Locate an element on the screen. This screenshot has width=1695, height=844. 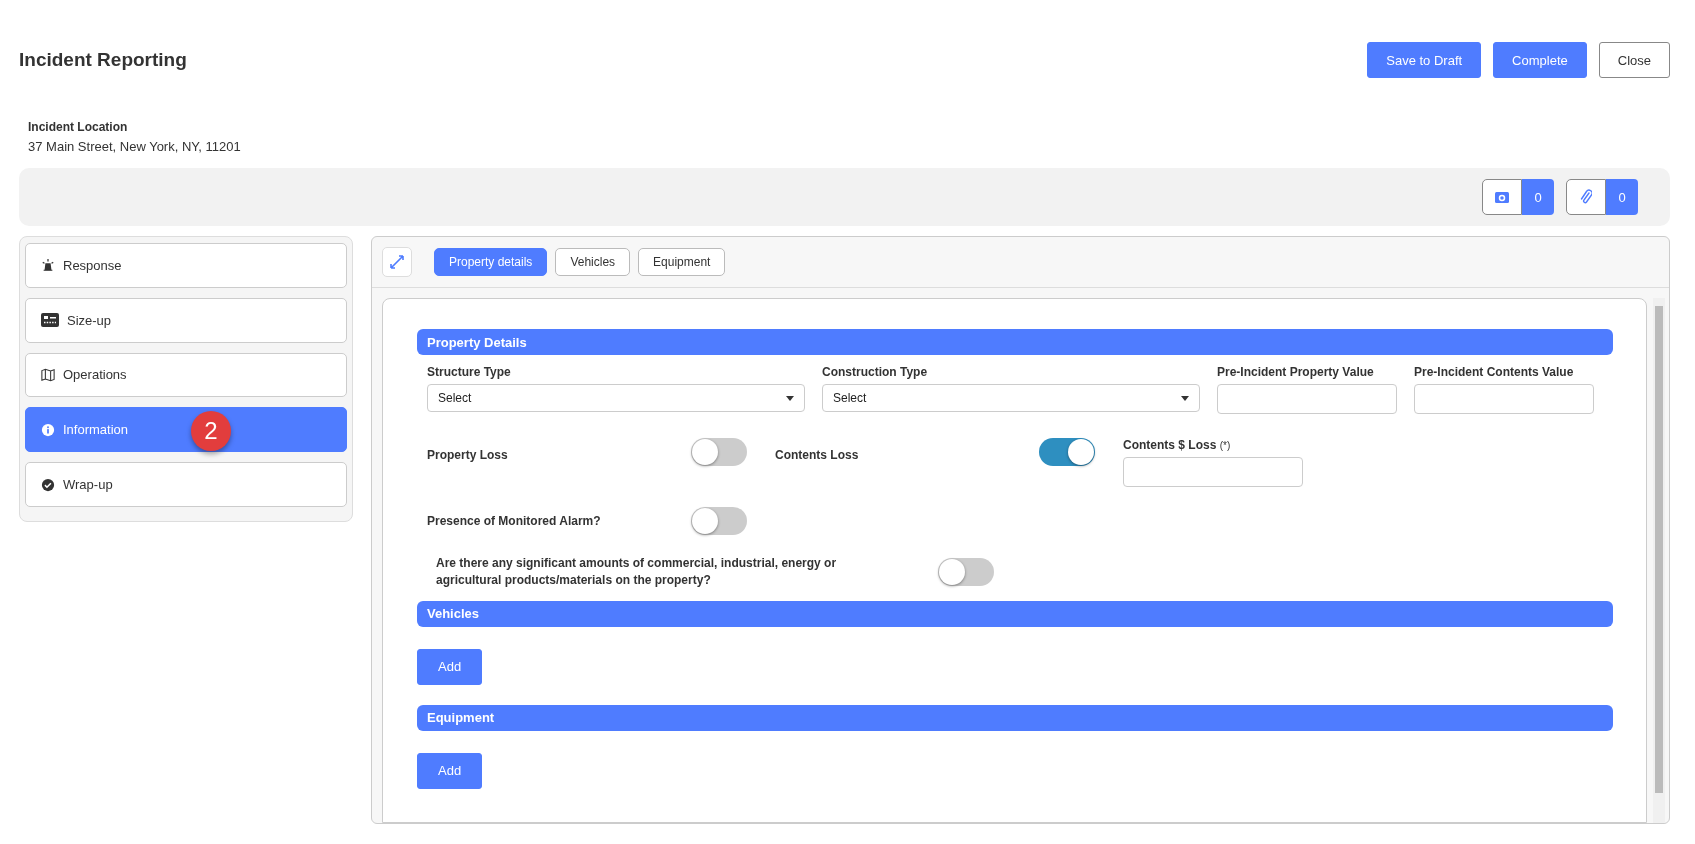
location-label: Incident Location is located at coordinates (78, 127).